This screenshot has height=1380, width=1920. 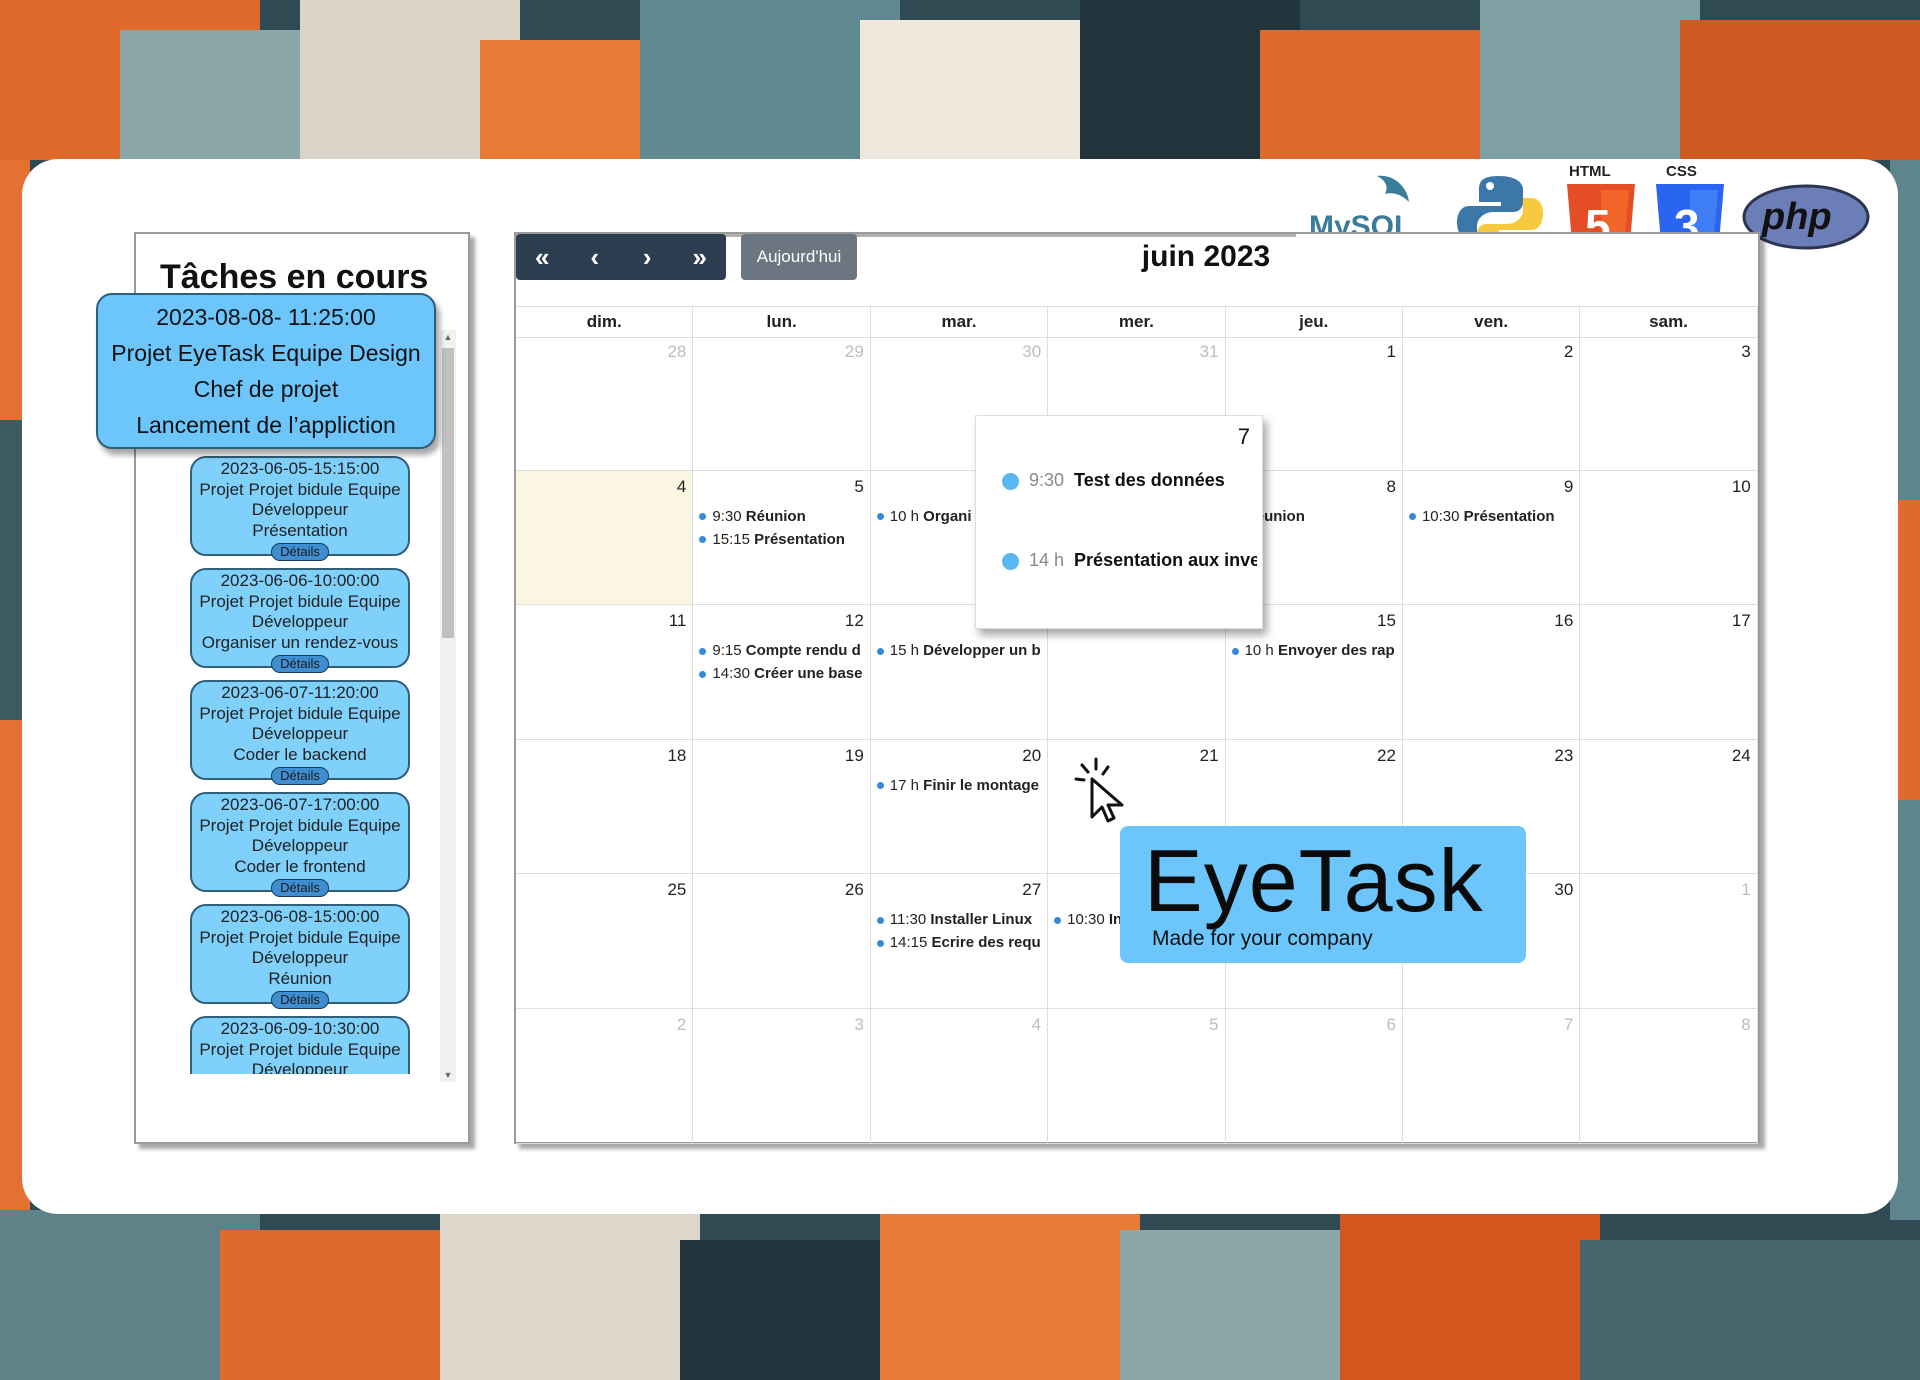 I want to click on day-cell: 16, so click(x=1491, y=672).